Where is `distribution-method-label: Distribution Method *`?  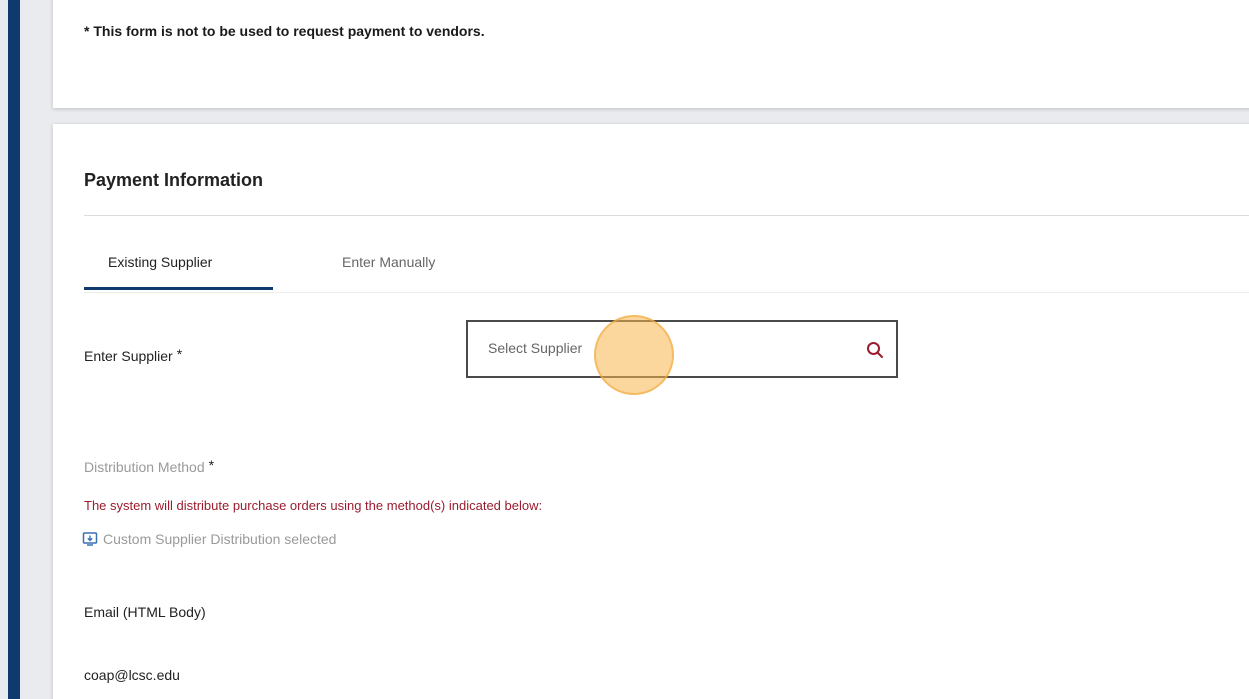 distribution-method-label: Distribution Method * is located at coordinates (149, 466).